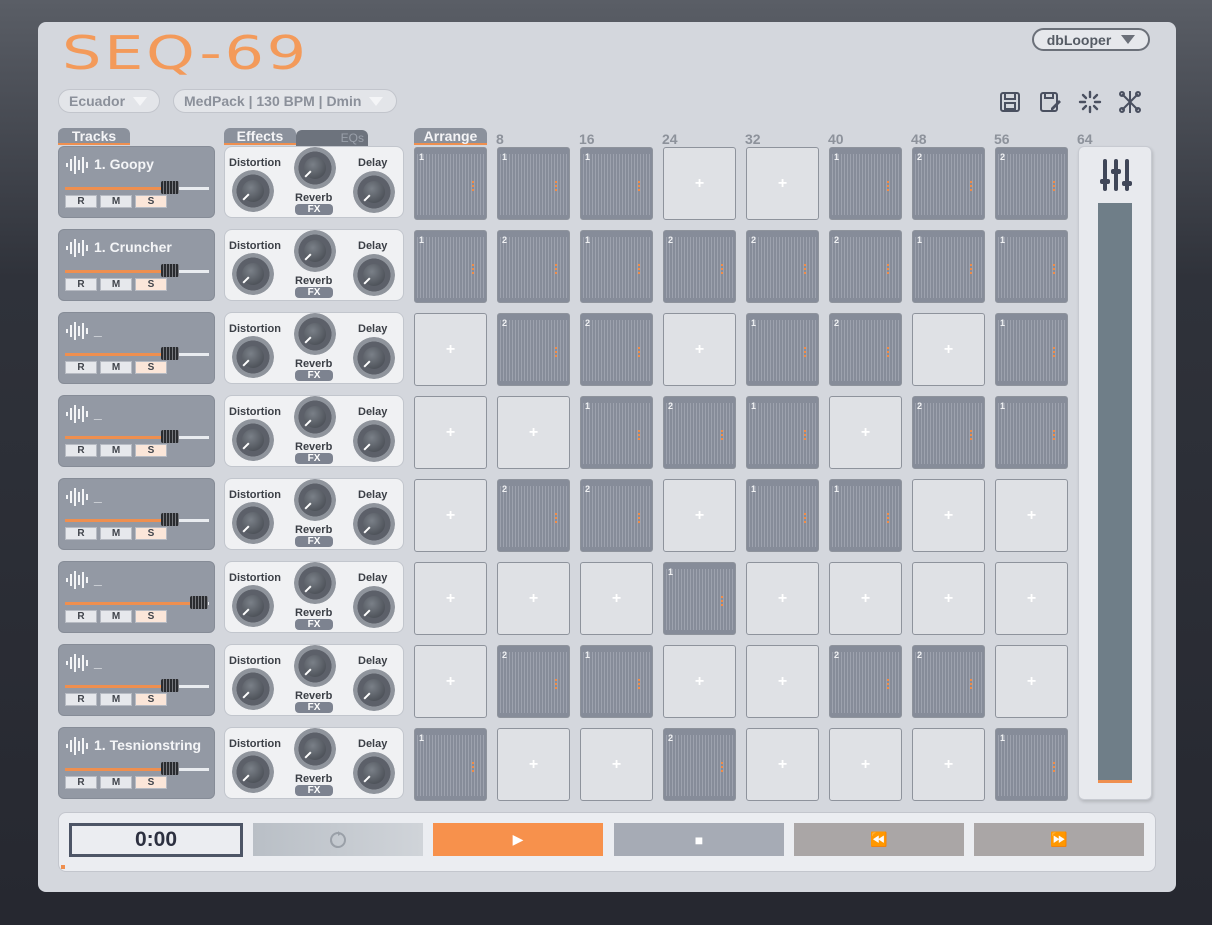 Image resolution: width=1212 pixels, height=925 pixels. I want to click on network-icon, so click(1130, 102).